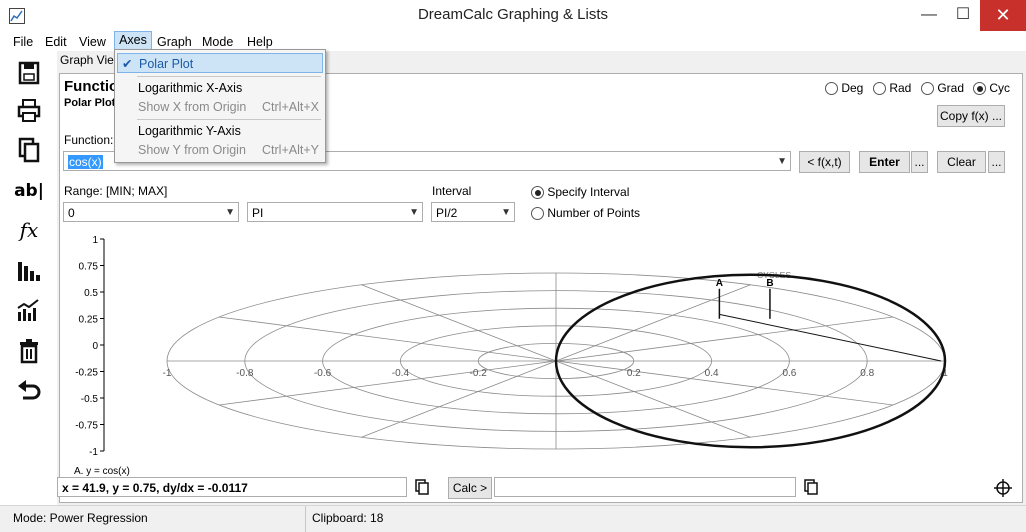 This screenshot has height=532, width=1026. I want to click on close-button: ✕, so click(1003, 15).